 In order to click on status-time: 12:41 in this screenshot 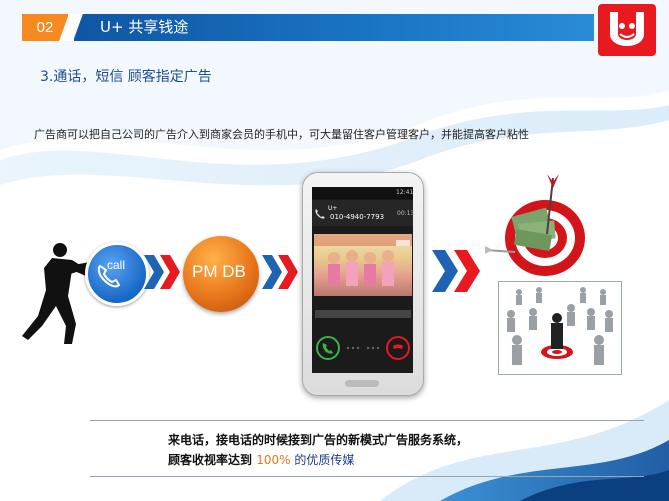, I will do `click(405, 192)`.